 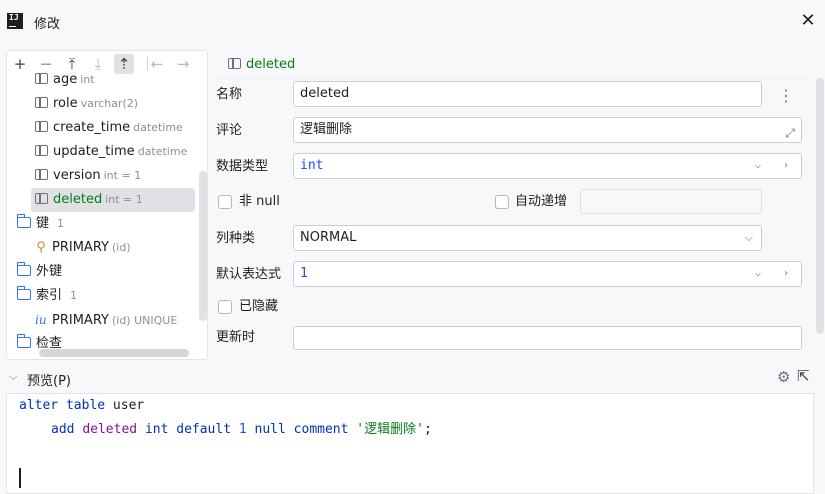 What do you see at coordinates (820, 206) in the screenshot?
I see `editor-vertical-scrollbar` at bounding box center [820, 206].